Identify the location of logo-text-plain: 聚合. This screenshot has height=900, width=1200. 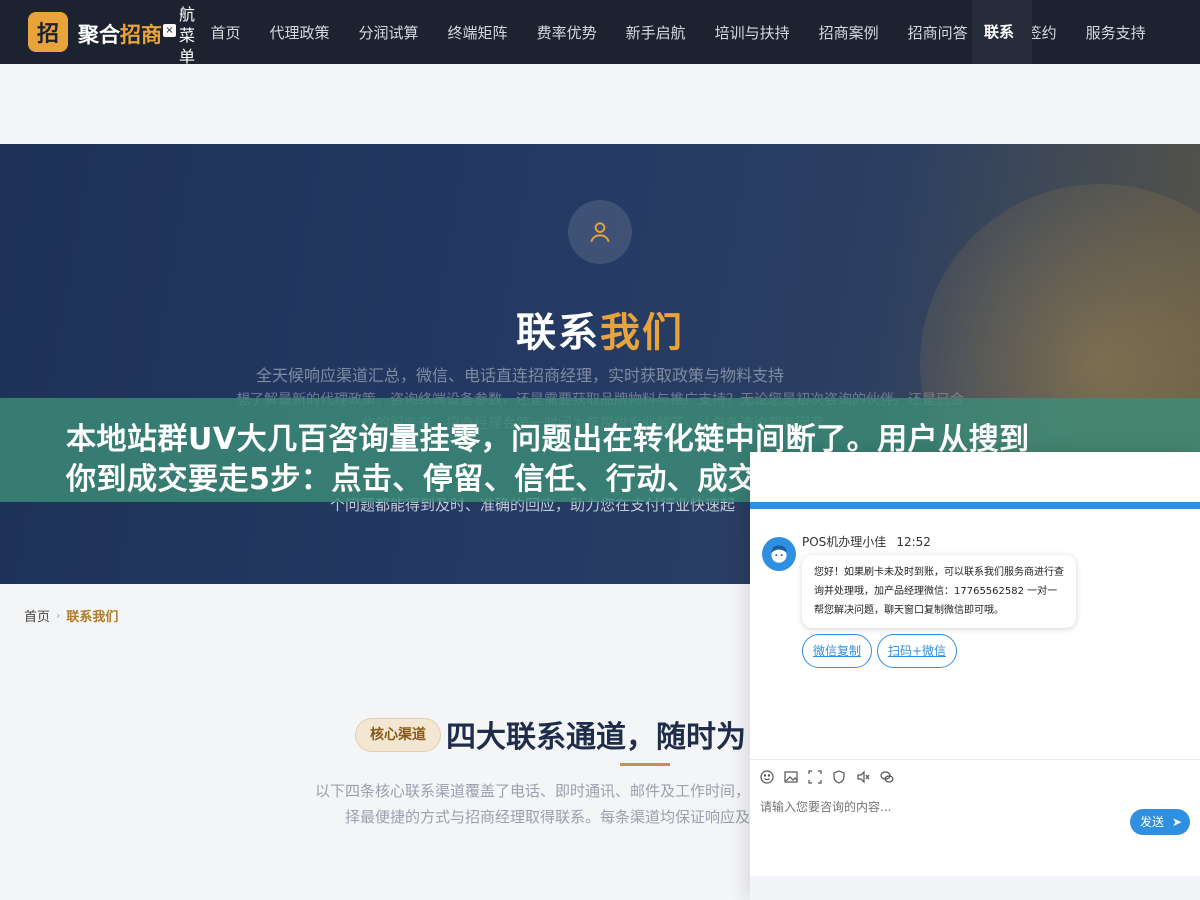
(99, 35).